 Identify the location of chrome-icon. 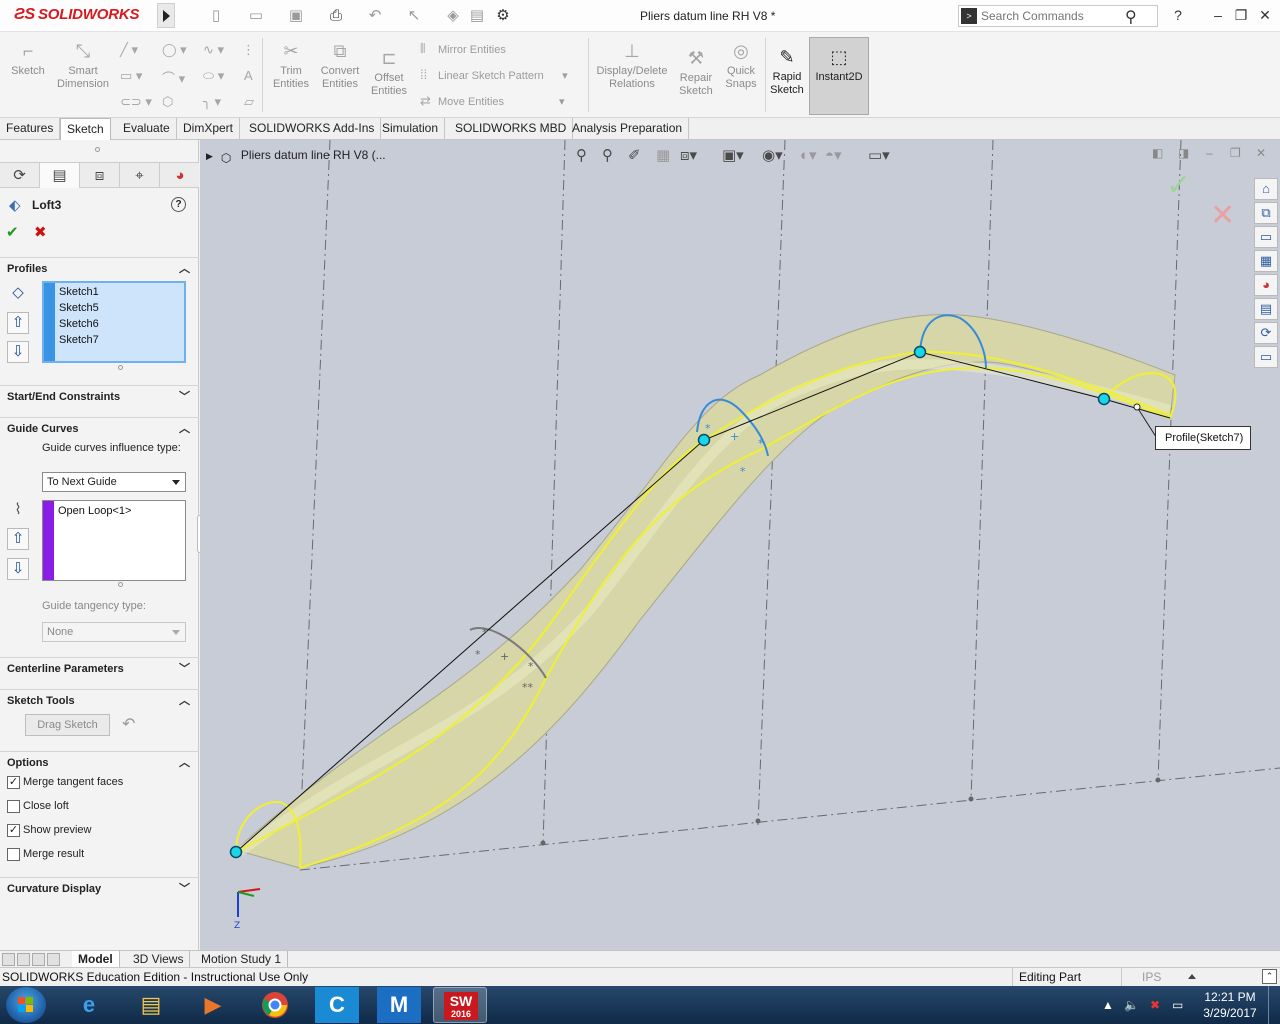
(275, 1005).